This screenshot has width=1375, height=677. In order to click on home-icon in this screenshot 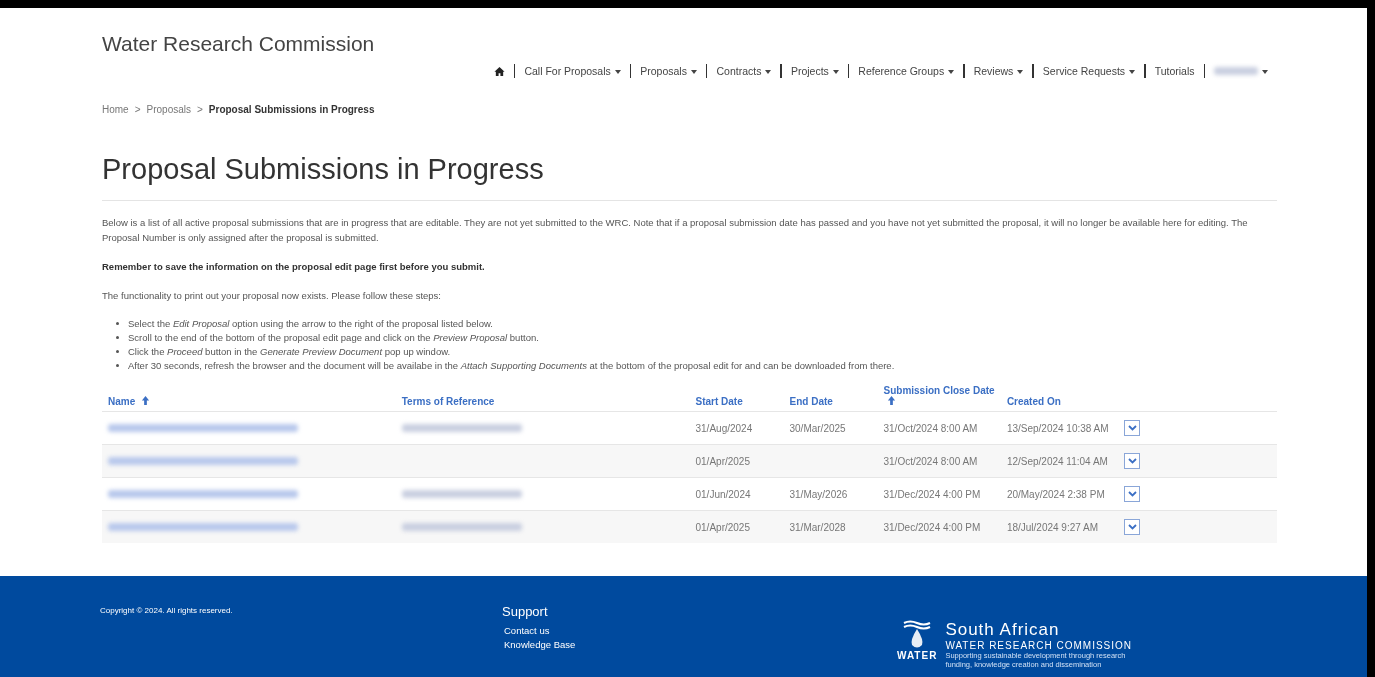, I will do `click(499, 71)`.